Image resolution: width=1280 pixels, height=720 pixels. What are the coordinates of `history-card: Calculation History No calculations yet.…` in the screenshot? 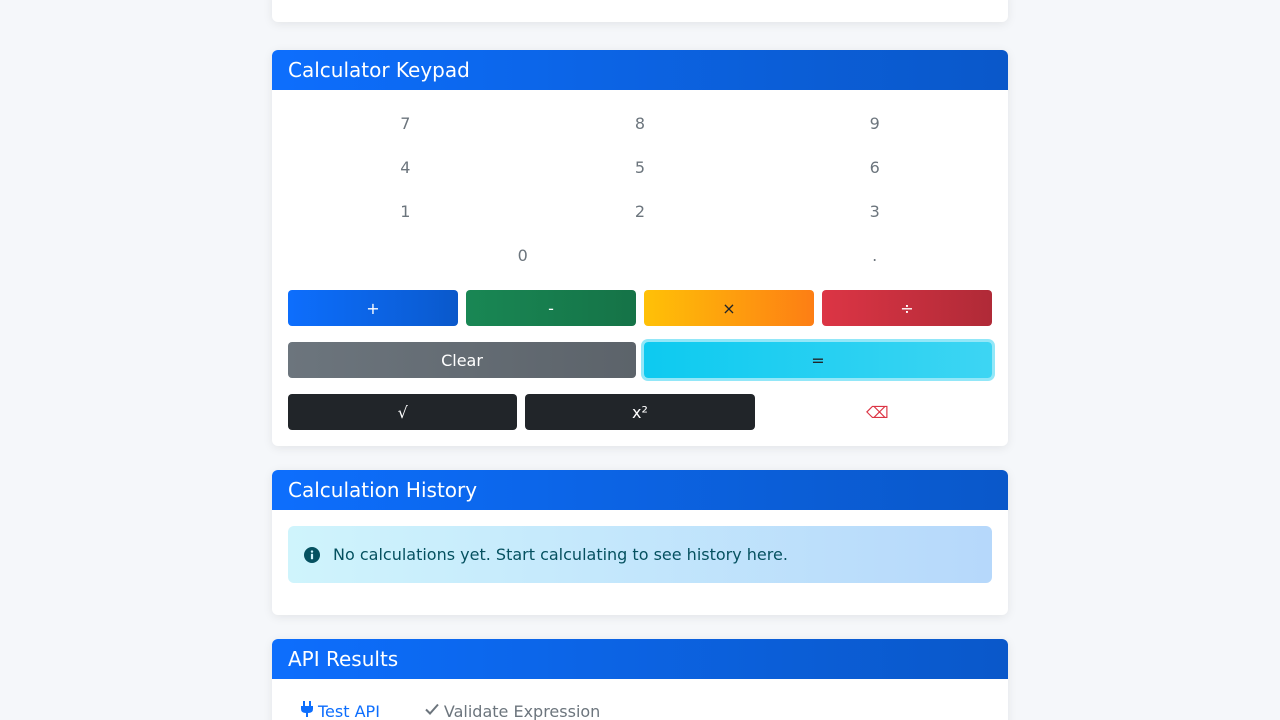 It's located at (640, 542).